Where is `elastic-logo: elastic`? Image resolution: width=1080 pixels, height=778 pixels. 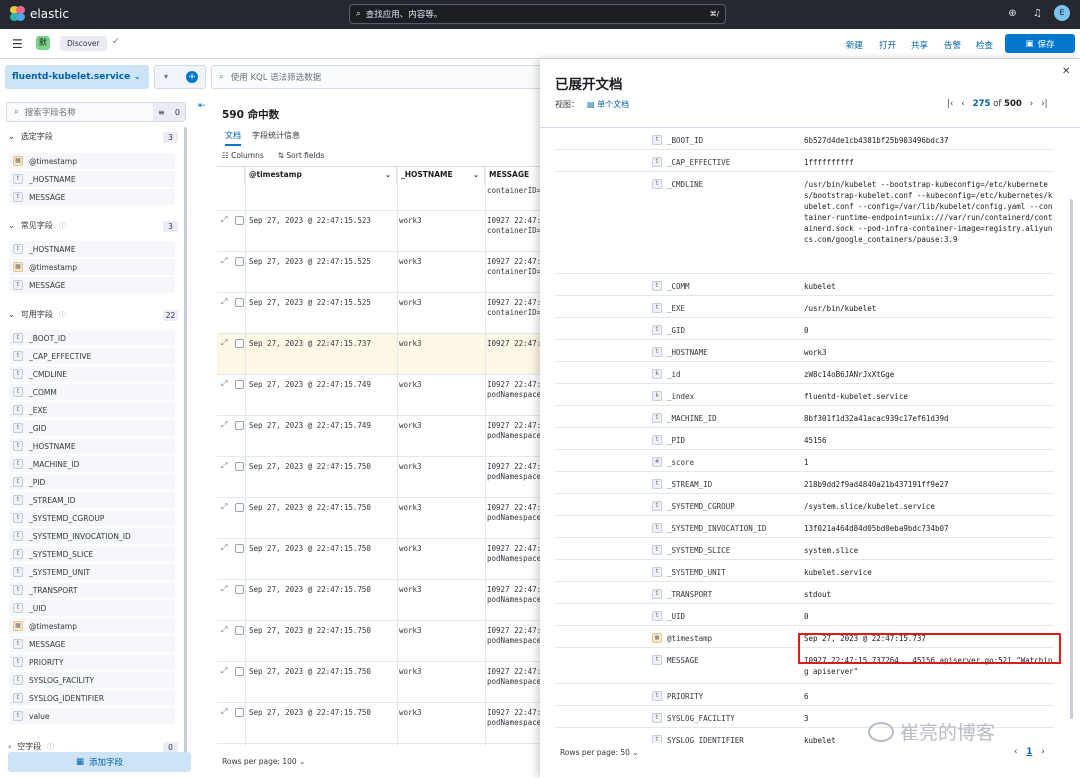 elastic-logo: elastic is located at coordinates (39, 13).